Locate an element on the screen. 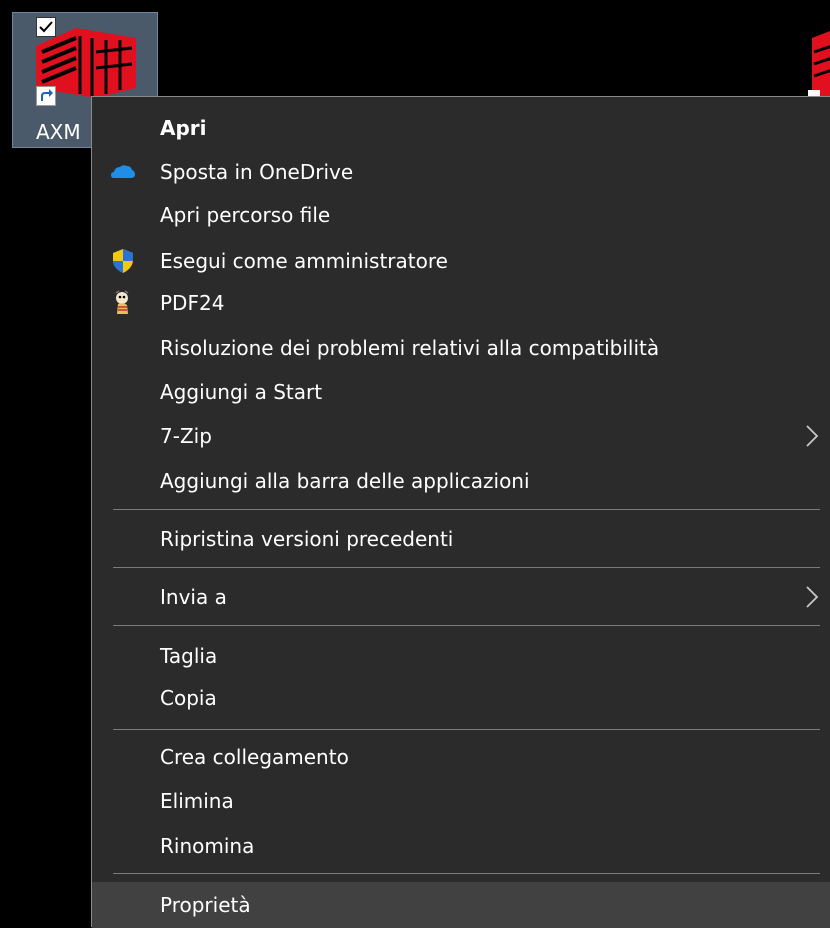 The image size is (830, 928). menu-item-label: Sposta in OneDrive is located at coordinates (257, 172).